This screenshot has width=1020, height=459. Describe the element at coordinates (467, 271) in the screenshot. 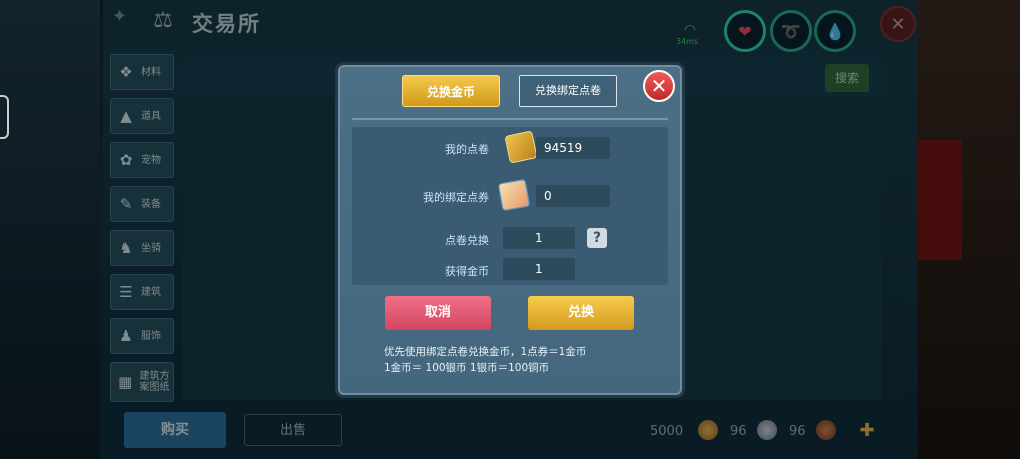

I see `gain-gold-label: 获得金币` at that location.